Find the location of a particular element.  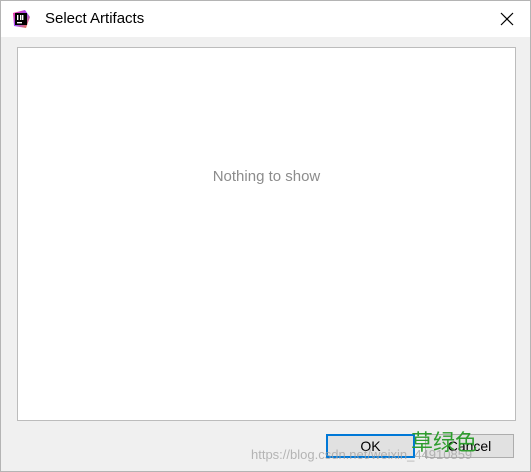

window-title: Select Artifacts is located at coordinates (95, 18).